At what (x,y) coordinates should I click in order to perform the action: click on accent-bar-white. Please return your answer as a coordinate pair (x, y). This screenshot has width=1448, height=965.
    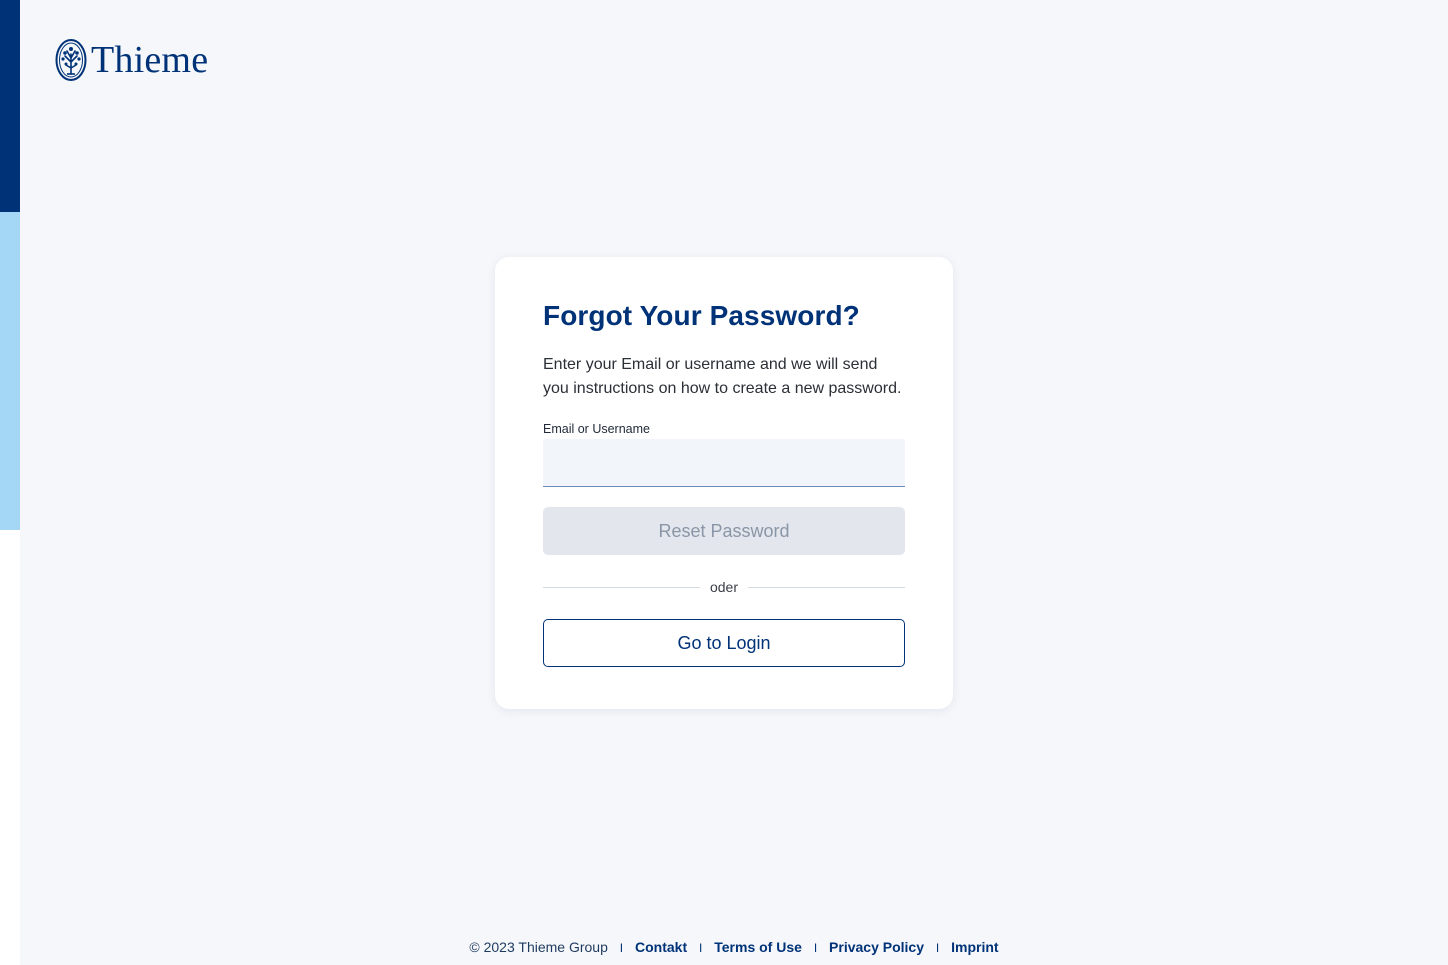
    Looking at the image, I should click on (10, 747).